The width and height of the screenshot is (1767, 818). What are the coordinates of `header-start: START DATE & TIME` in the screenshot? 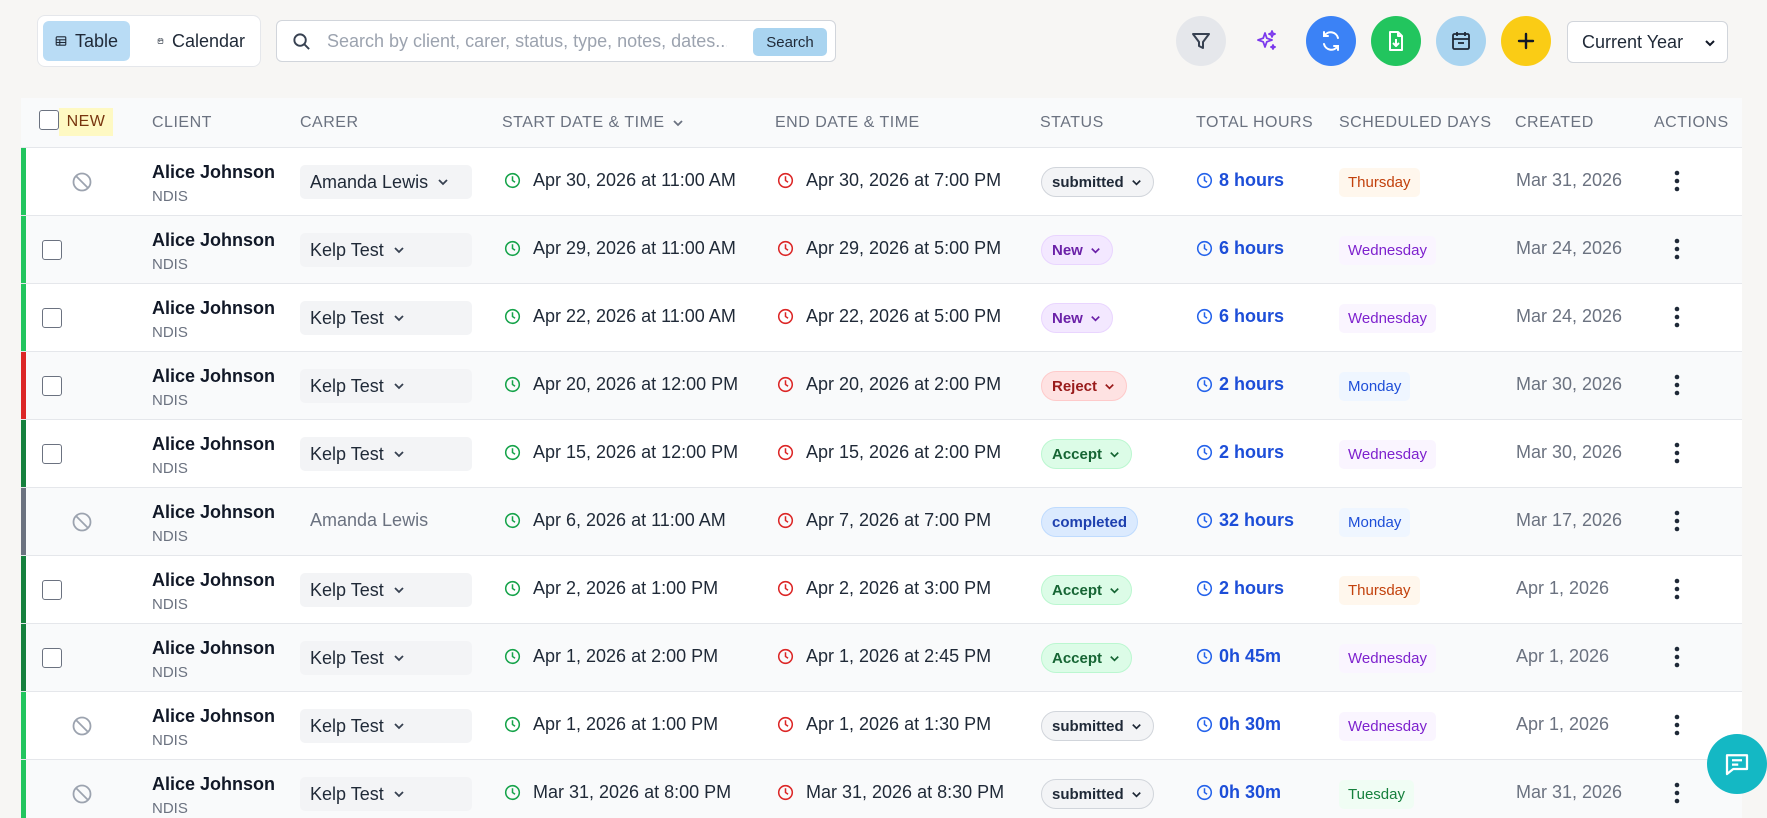 It's located at (593, 123).